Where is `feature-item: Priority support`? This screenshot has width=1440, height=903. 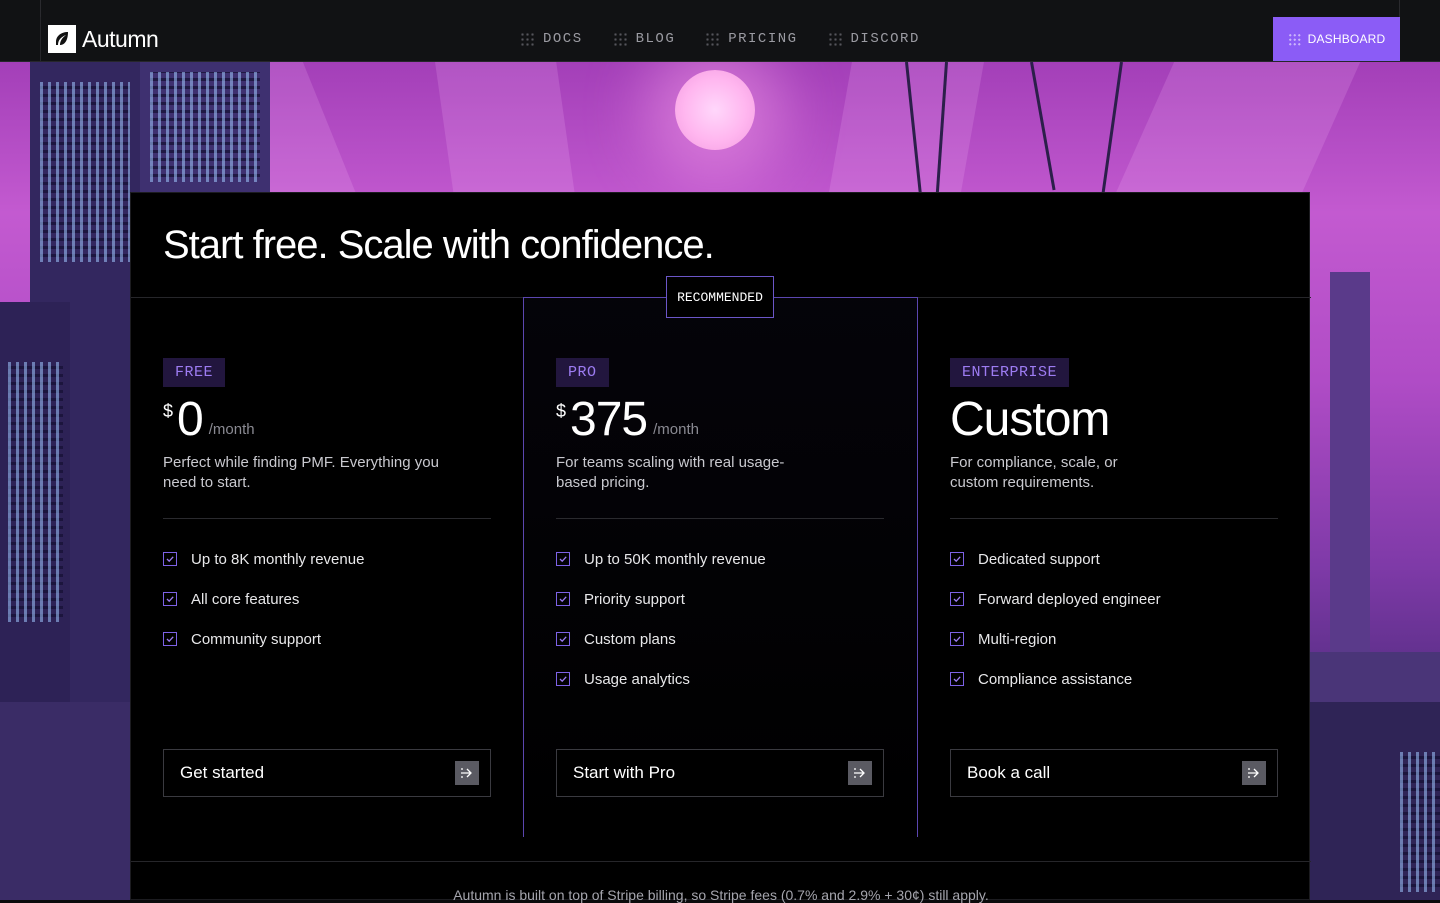 feature-item: Priority support is located at coordinates (720, 599).